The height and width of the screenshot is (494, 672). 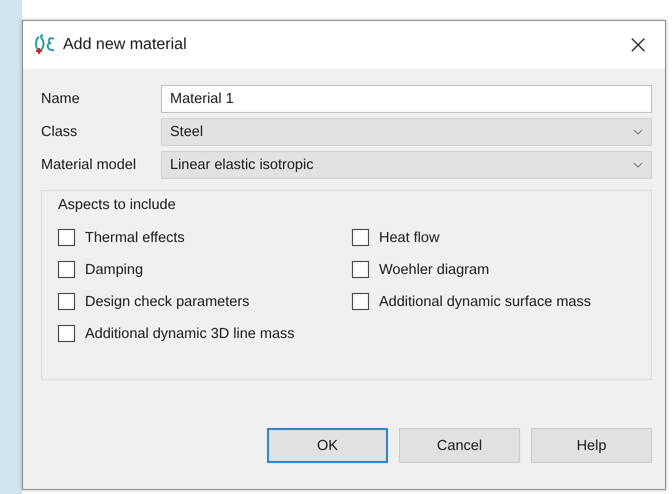 What do you see at coordinates (494, 301) in the screenshot?
I see `checkbox: Additional dynamic surface mass` at bounding box center [494, 301].